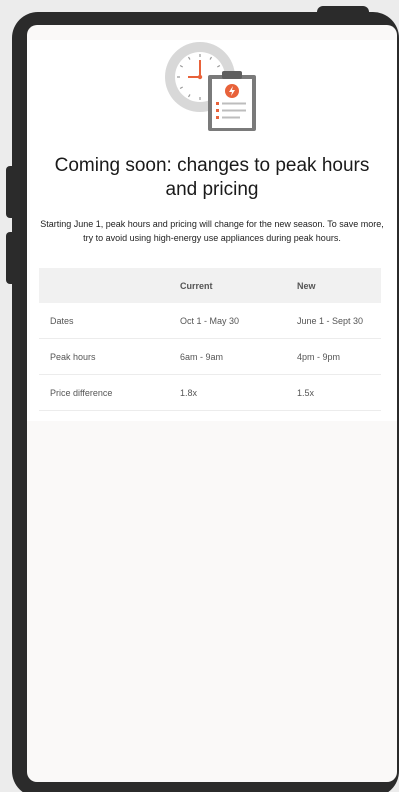 The image size is (399, 792). Describe the element at coordinates (109, 285) in the screenshot. I see `table-header-label` at that location.